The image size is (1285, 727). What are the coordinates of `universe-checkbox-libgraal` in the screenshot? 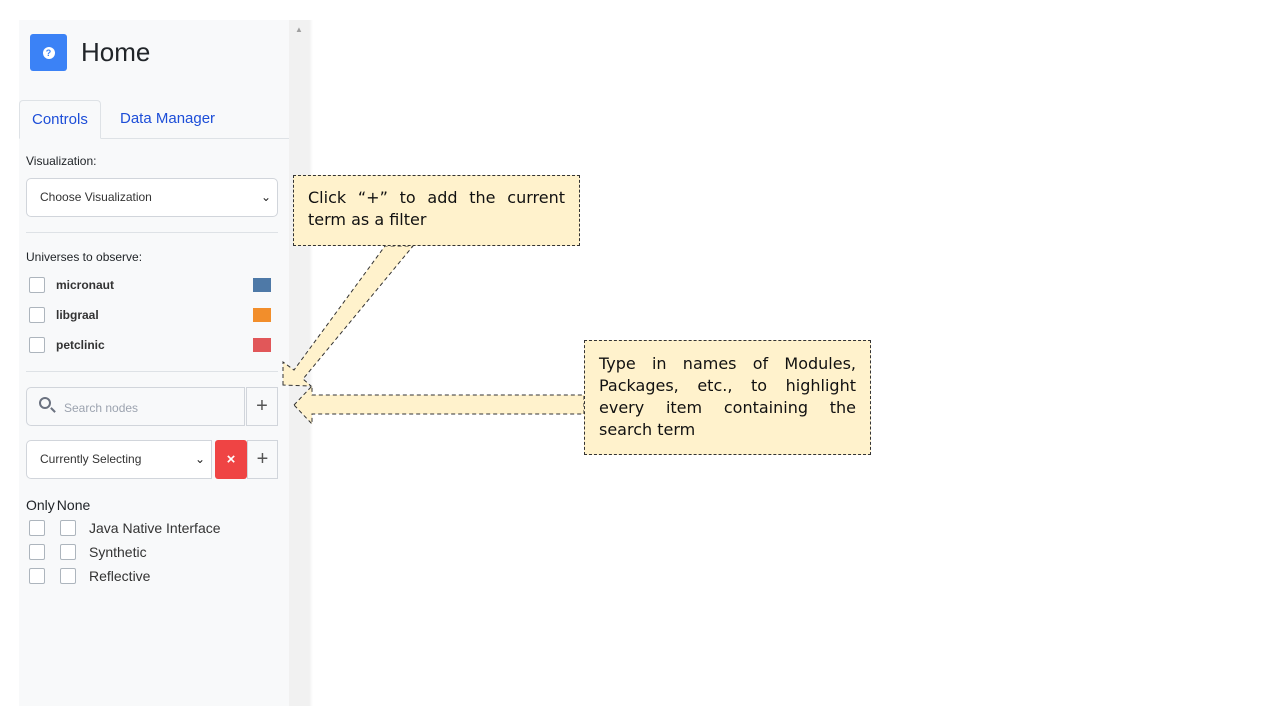 It's located at (37, 315).